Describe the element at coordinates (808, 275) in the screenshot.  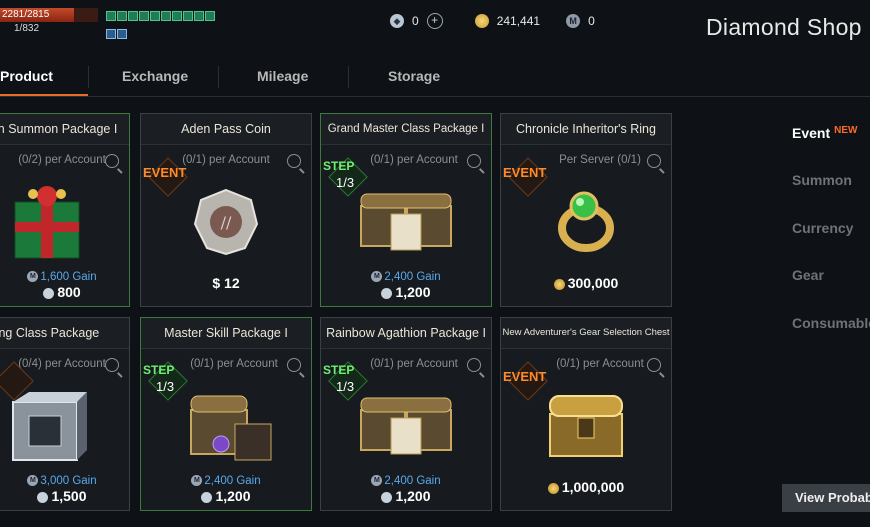
I see `category-gear: Gear` at that location.